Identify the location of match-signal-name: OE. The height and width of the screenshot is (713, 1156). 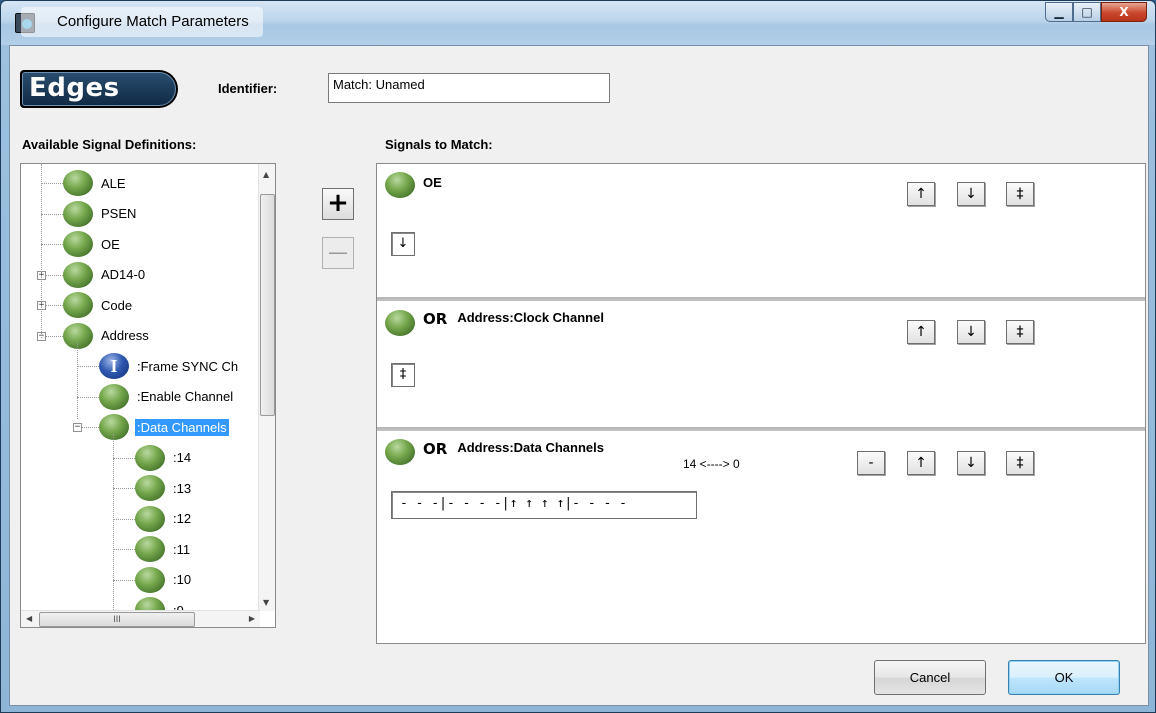
(432, 182).